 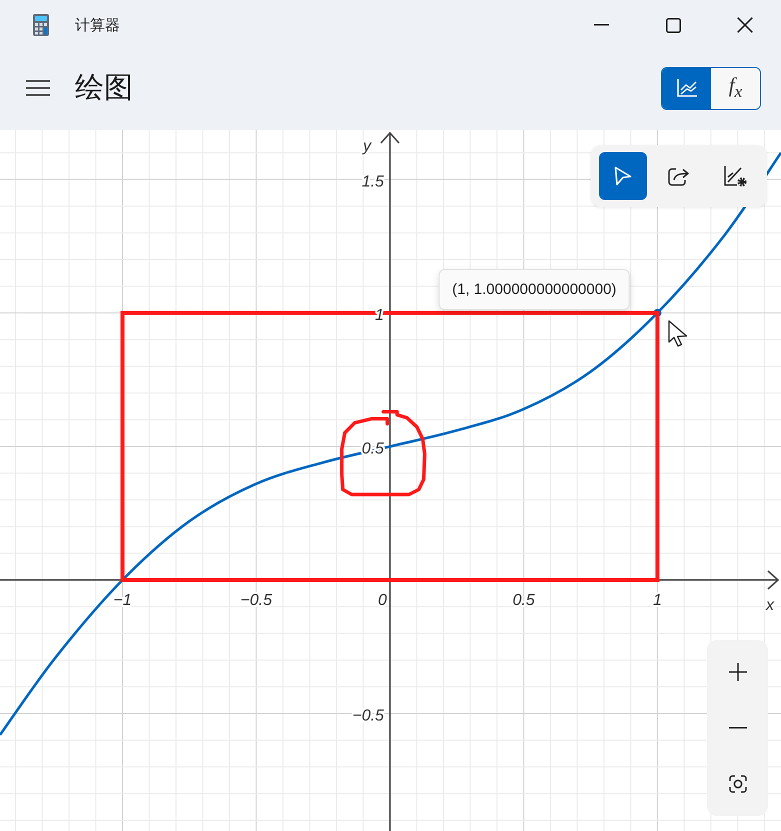 I want to click on coordinate-tooltip: (1, 1.000000000000000), so click(x=534, y=289).